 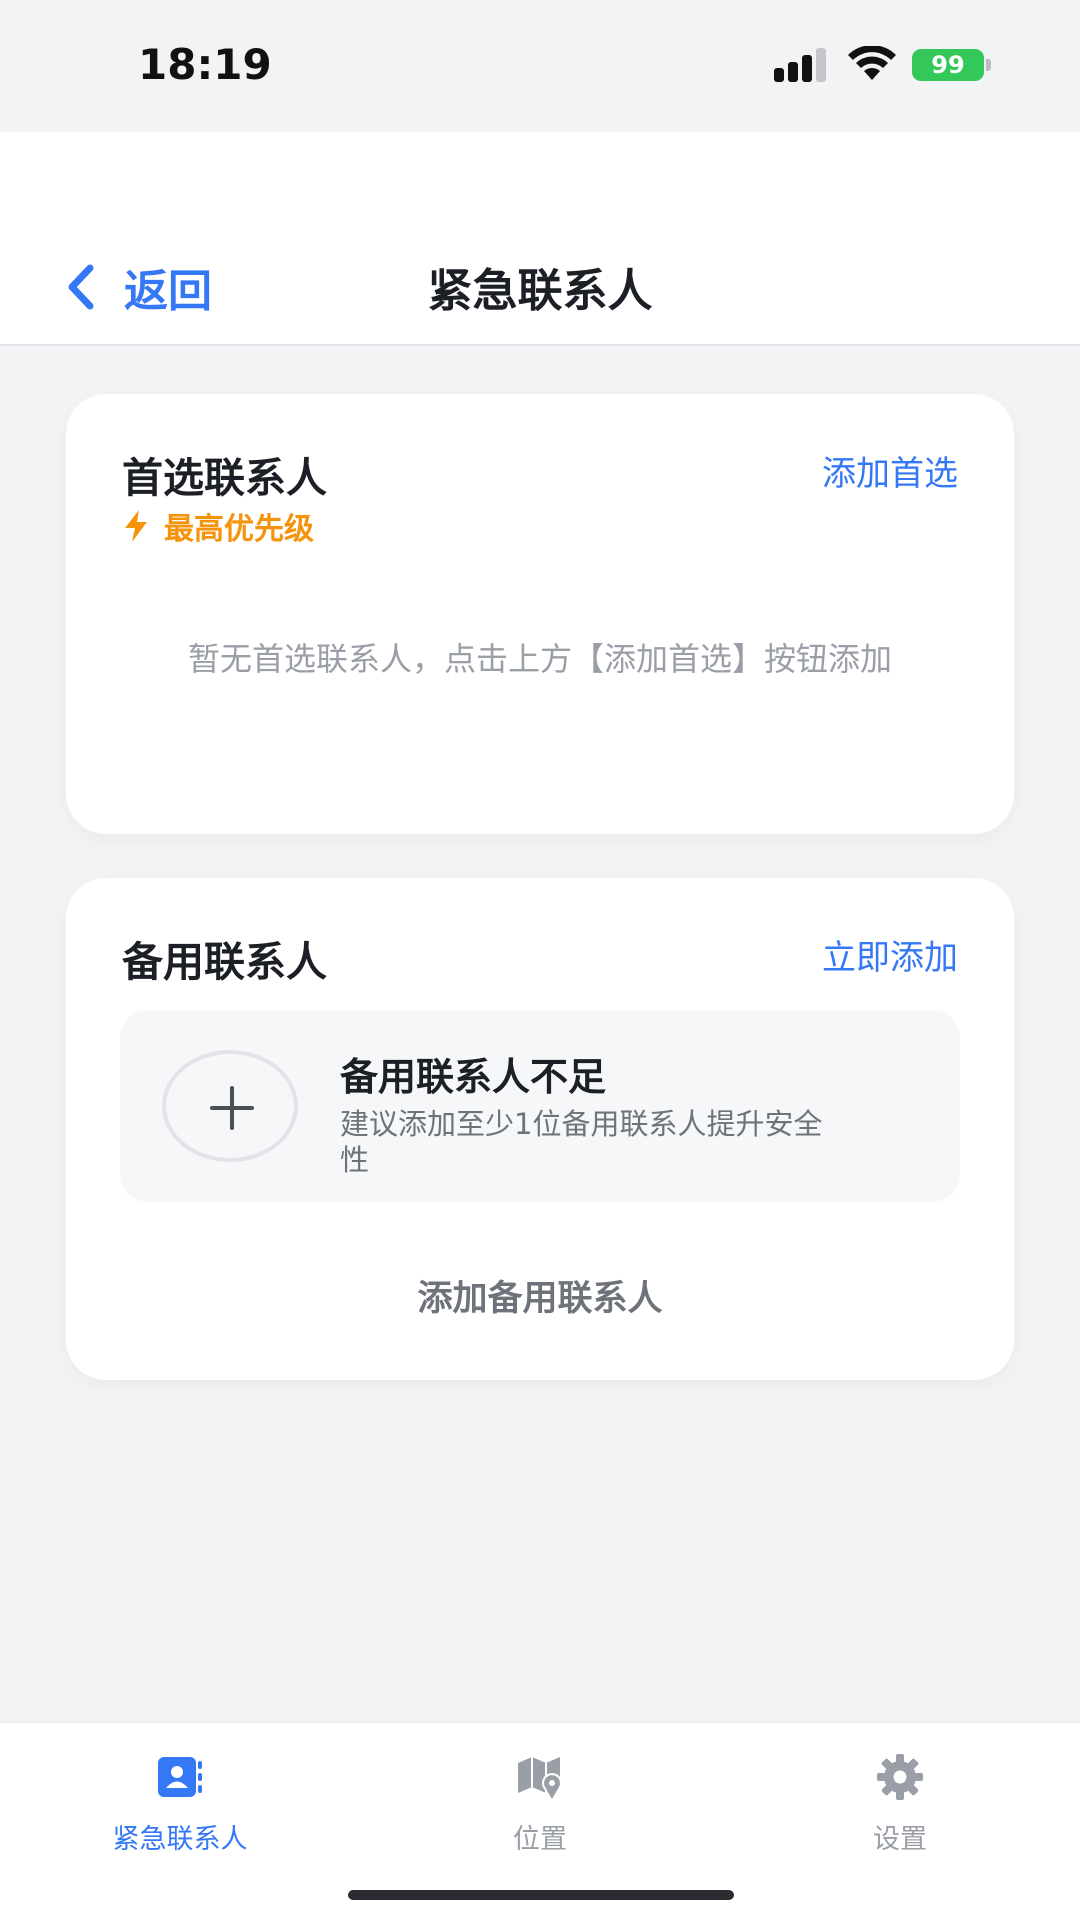 What do you see at coordinates (872, 63) in the screenshot?
I see `wifi-icon` at bounding box center [872, 63].